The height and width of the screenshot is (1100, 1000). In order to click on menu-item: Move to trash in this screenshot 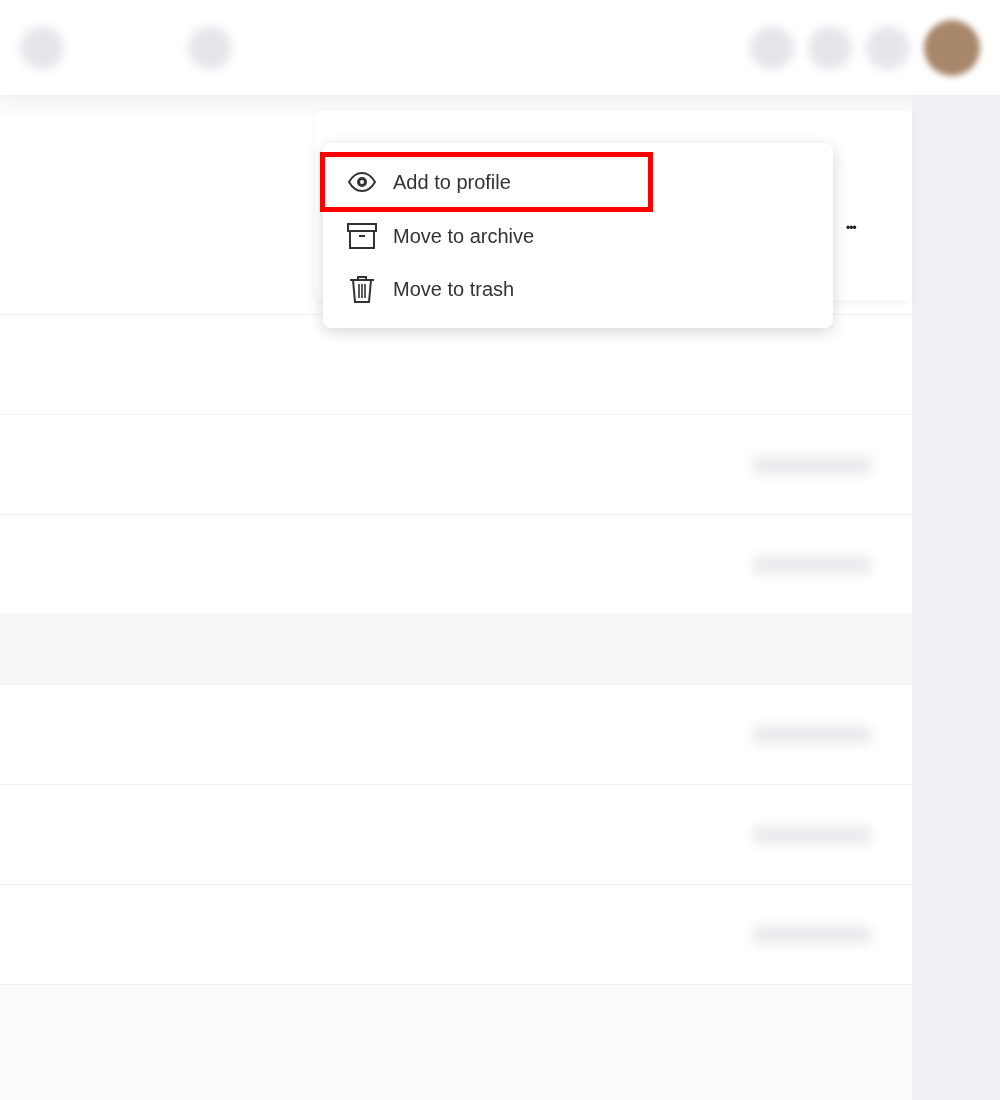, I will do `click(486, 289)`.